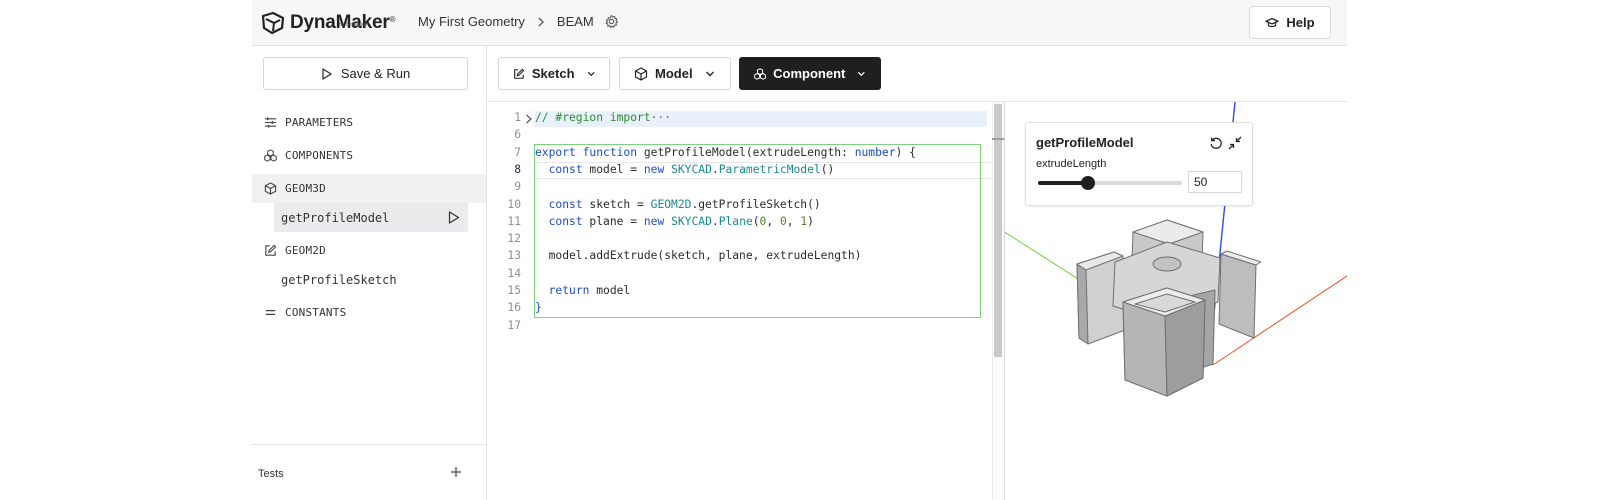 This screenshot has width=1600, height=500. What do you see at coordinates (517, 187) in the screenshot?
I see `line-number: 9` at bounding box center [517, 187].